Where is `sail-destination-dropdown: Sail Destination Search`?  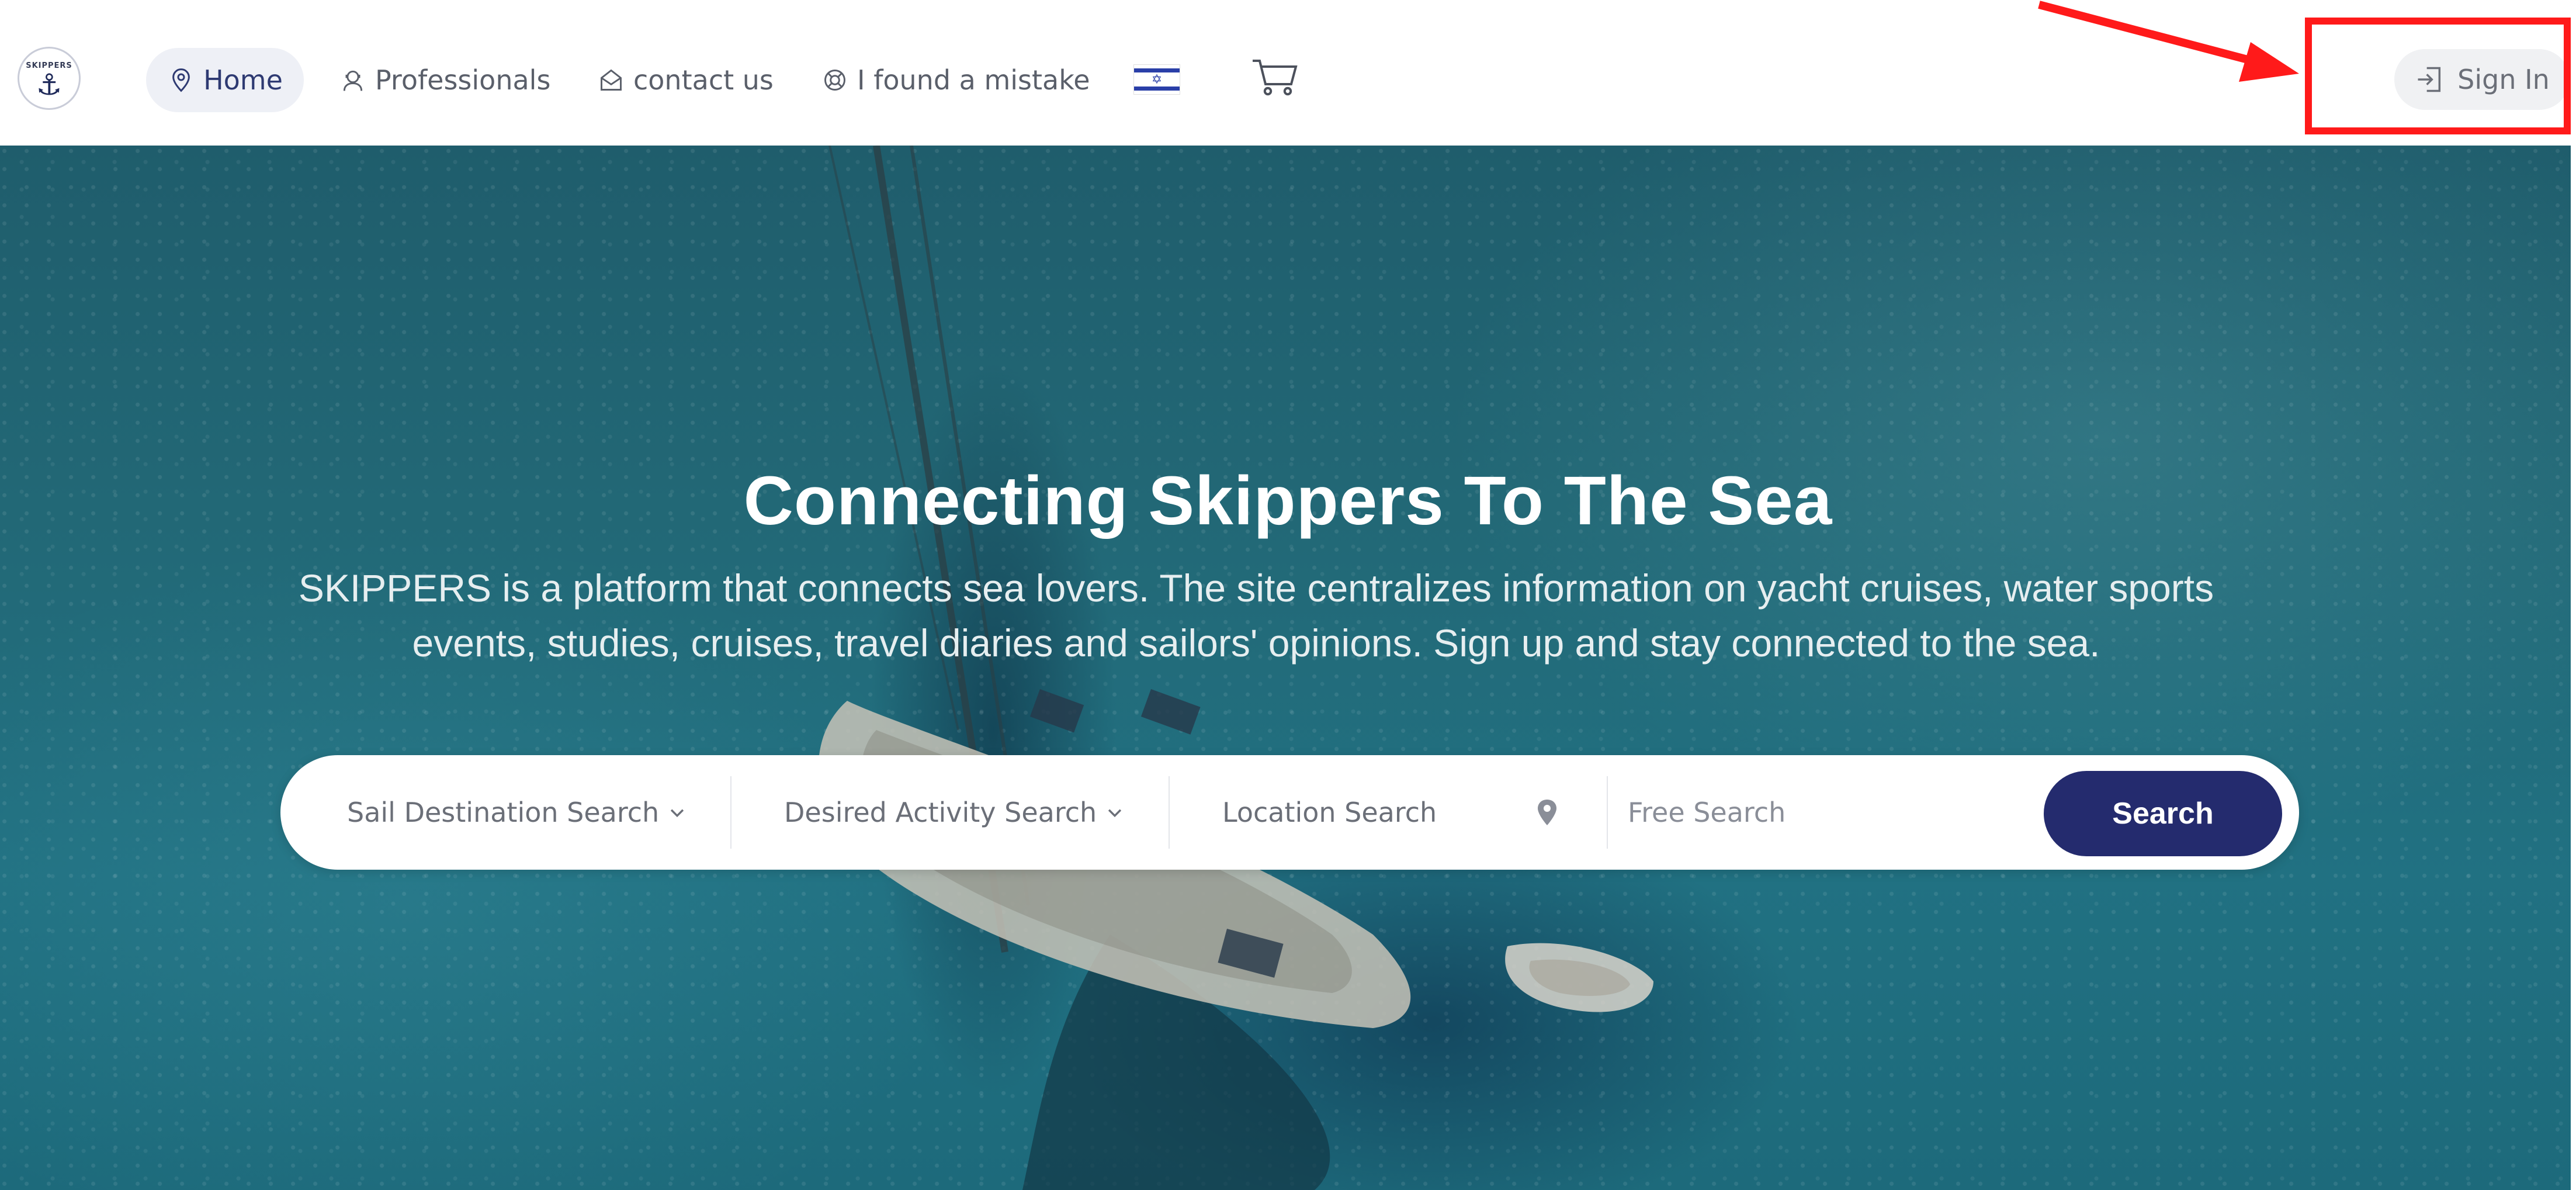 sail-destination-dropdown: Sail Destination Search is located at coordinates (517, 812).